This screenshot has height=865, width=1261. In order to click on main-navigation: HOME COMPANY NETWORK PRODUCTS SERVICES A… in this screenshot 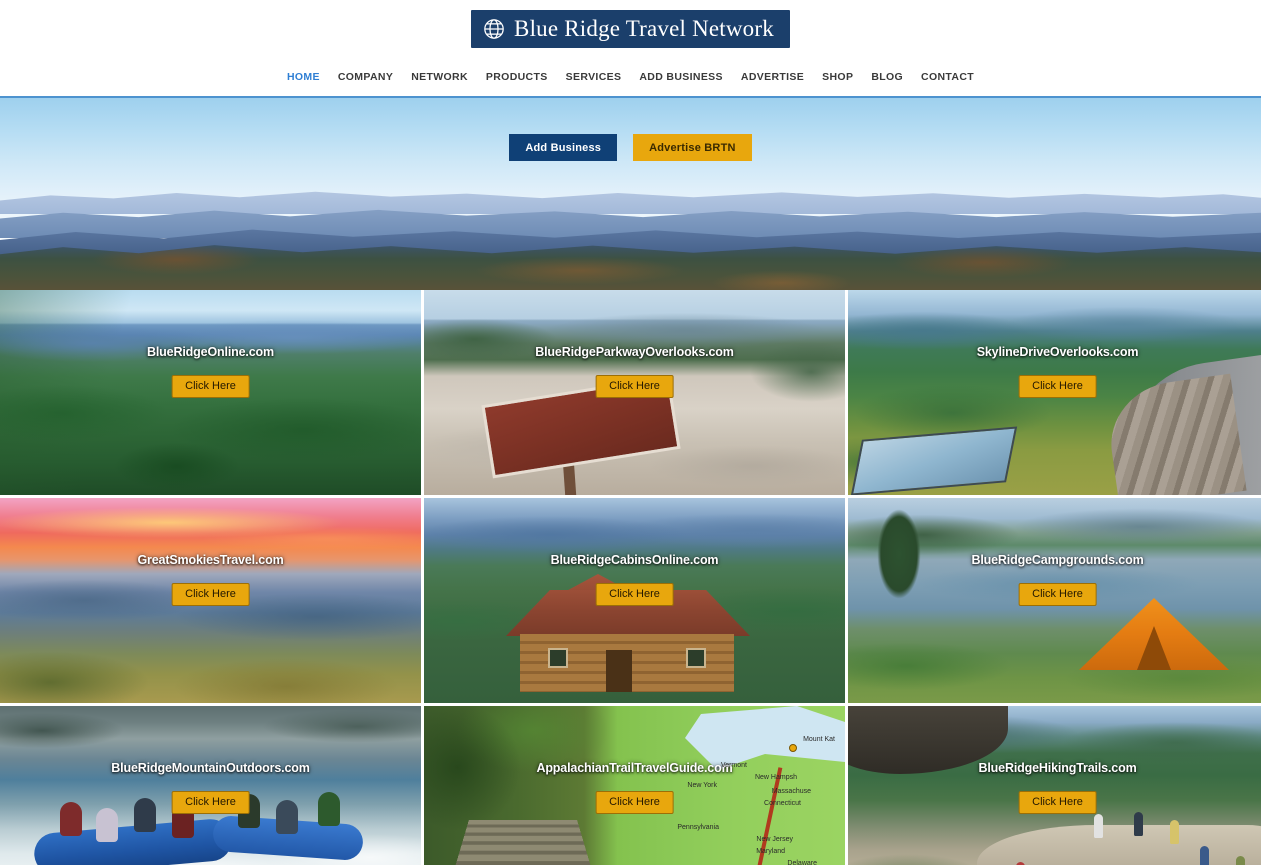, I will do `click(630, 76)`.